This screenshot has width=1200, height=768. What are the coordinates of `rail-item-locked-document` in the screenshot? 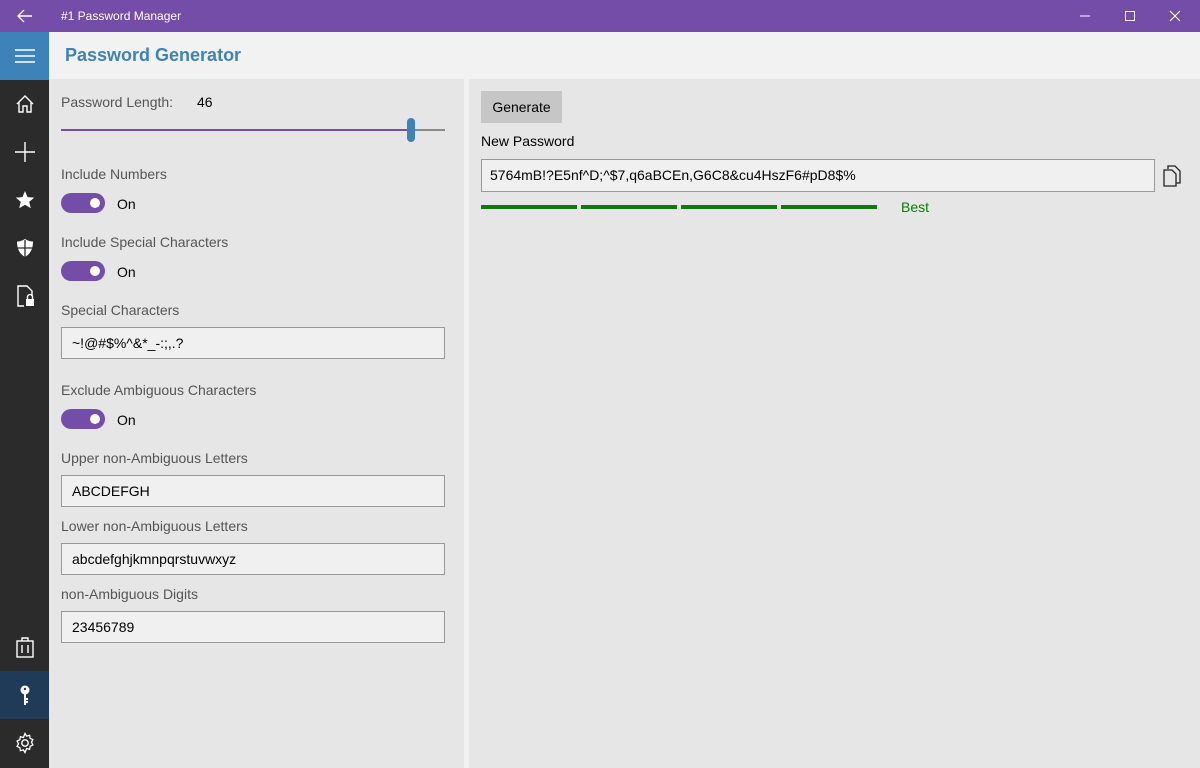 It's located at (24, 296).